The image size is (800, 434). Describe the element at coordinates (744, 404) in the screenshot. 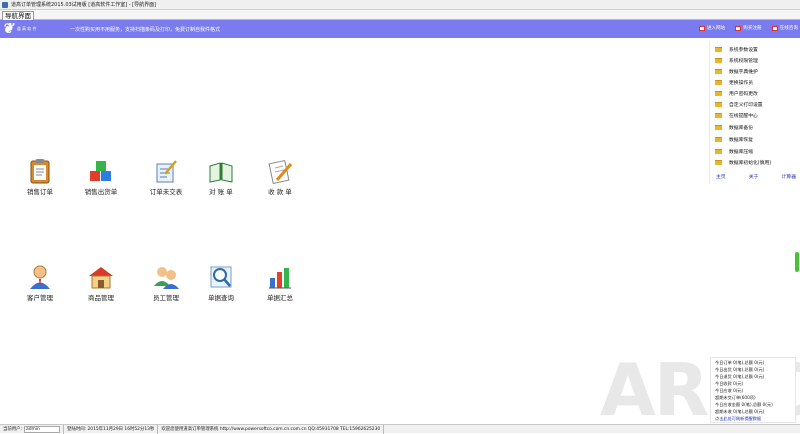

I see `stat-line: 今日应收金额 0(笔),总额 0(元)` at that location.